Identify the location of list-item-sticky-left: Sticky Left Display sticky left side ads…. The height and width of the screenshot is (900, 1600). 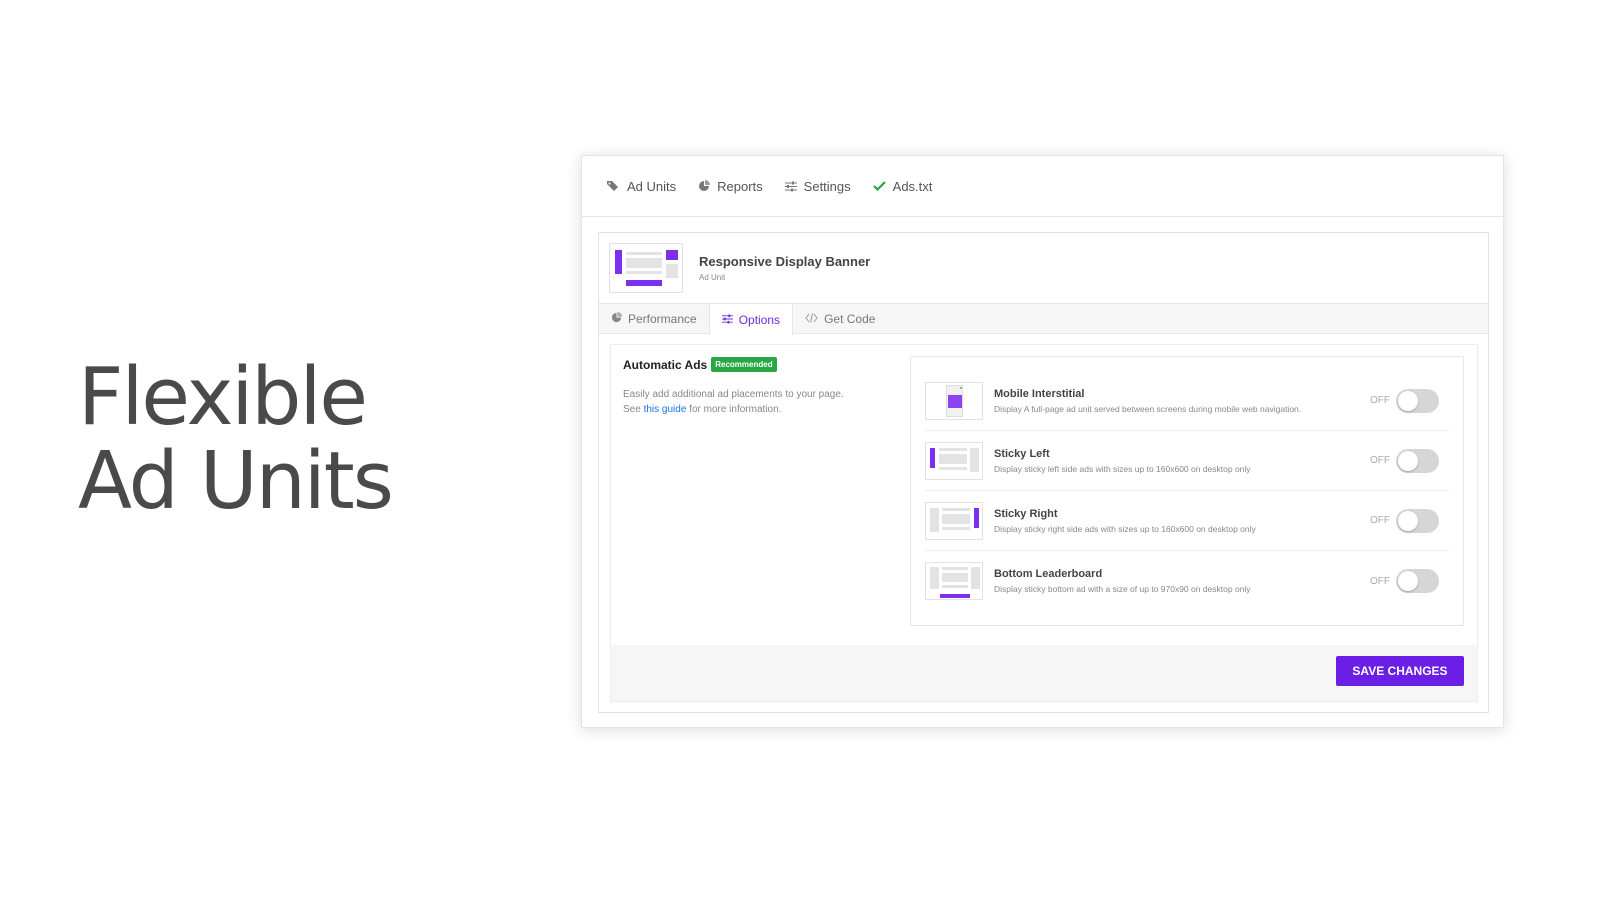
(1187, 461).